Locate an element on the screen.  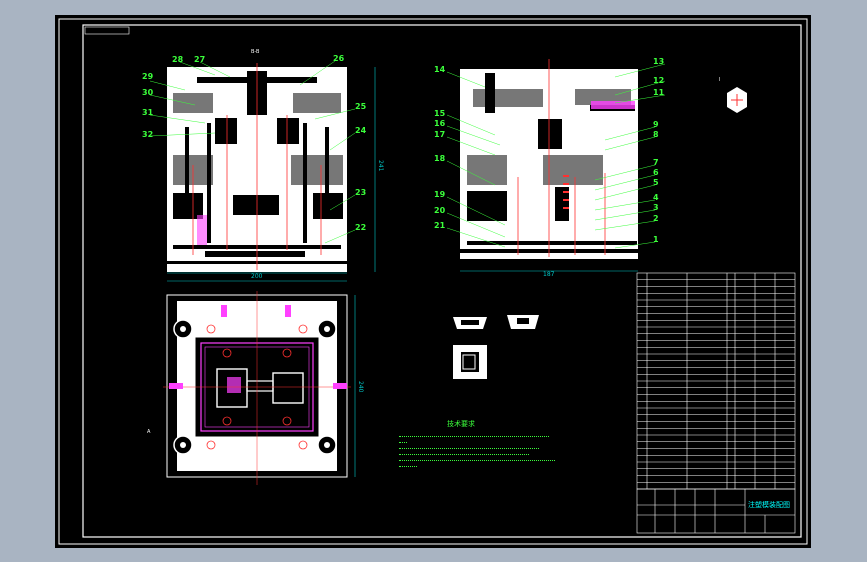
detail-mark: I is located at coordinates (720, 80).